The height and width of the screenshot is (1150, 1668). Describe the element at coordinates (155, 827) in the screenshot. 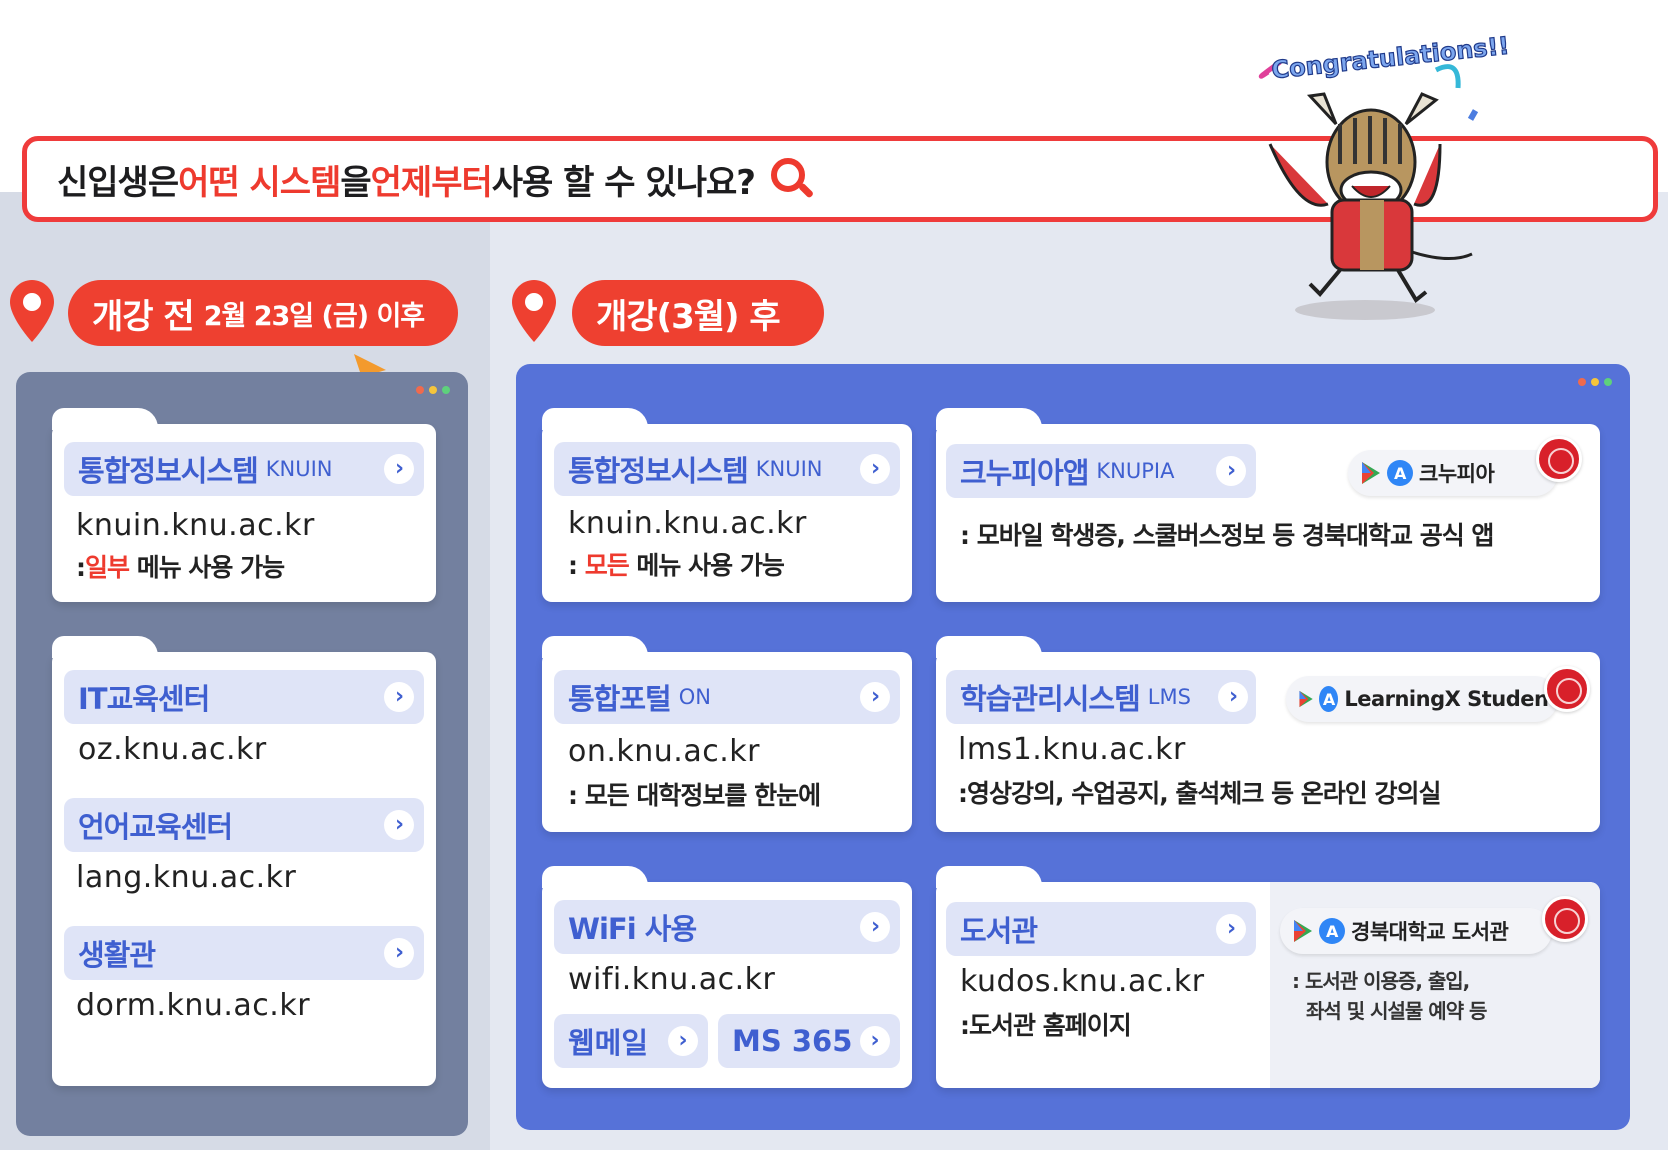

I see `language-center-label: 언어교육센터` at that location.